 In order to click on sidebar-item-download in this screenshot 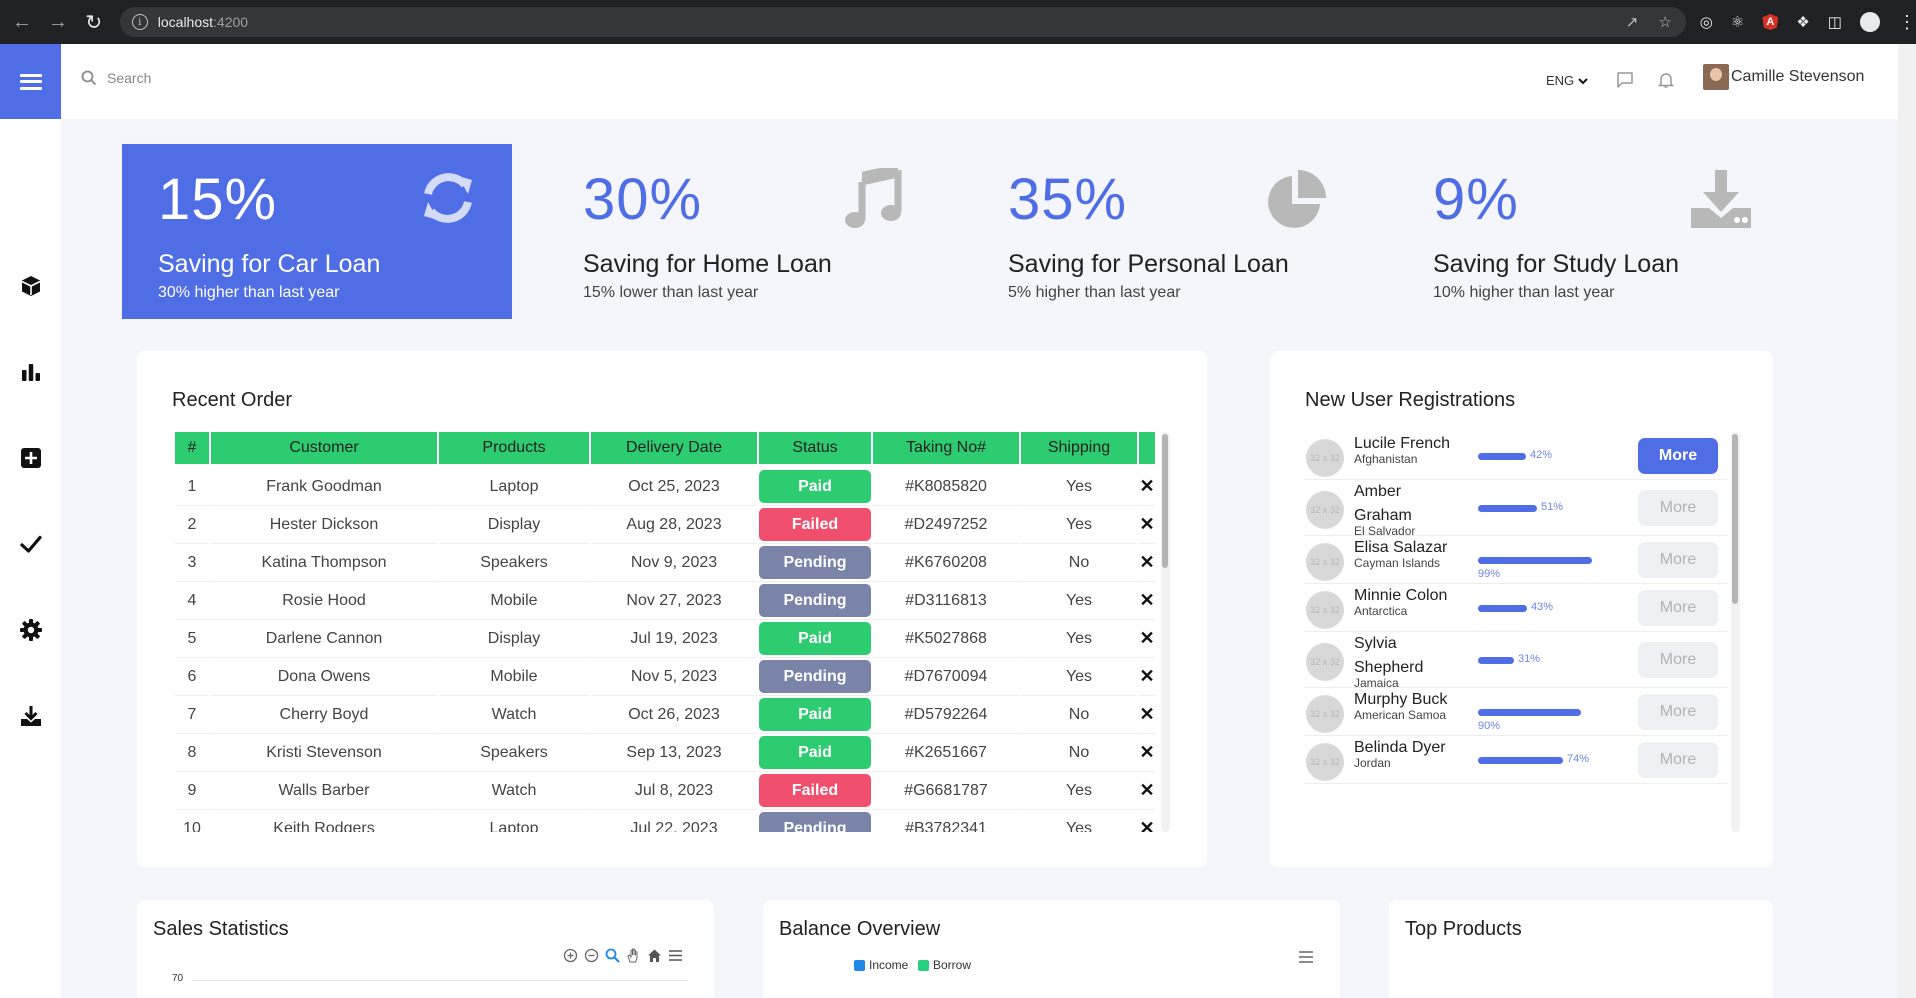, I will do `click(30, 716)`.